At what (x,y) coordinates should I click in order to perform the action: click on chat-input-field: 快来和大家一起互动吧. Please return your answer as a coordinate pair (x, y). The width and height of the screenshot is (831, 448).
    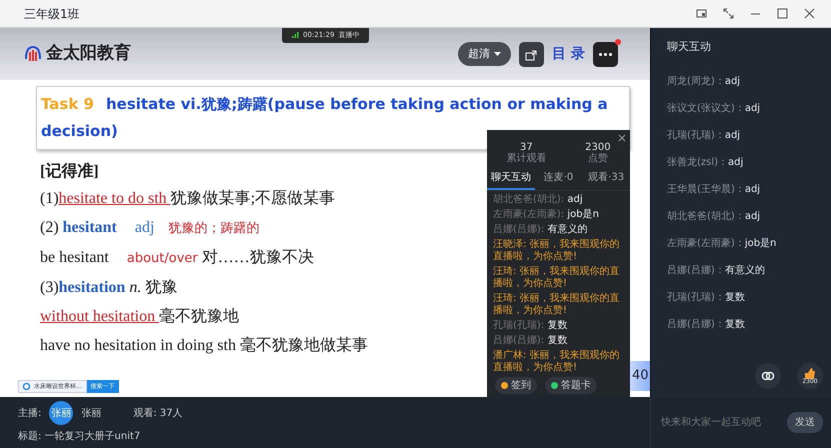
    Looking at the image, I should click on (721, 422).